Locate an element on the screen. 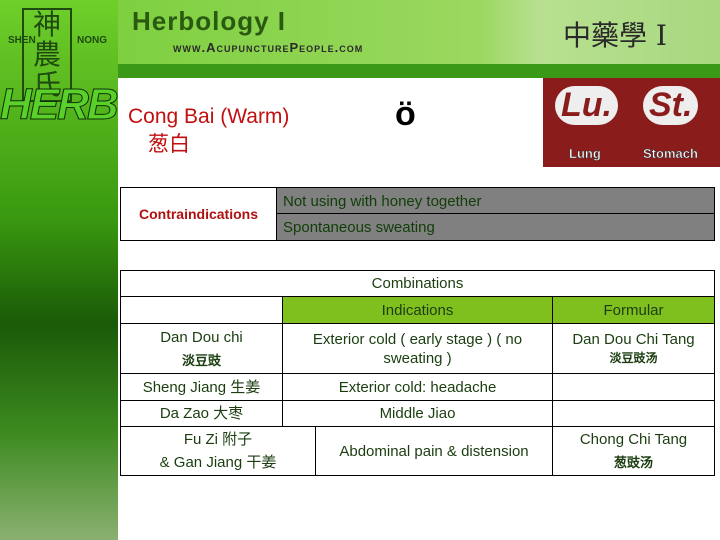 This screenshot has height=540, width=720. stomach-meridian-mark: St. is located at coordinates (671, 105).